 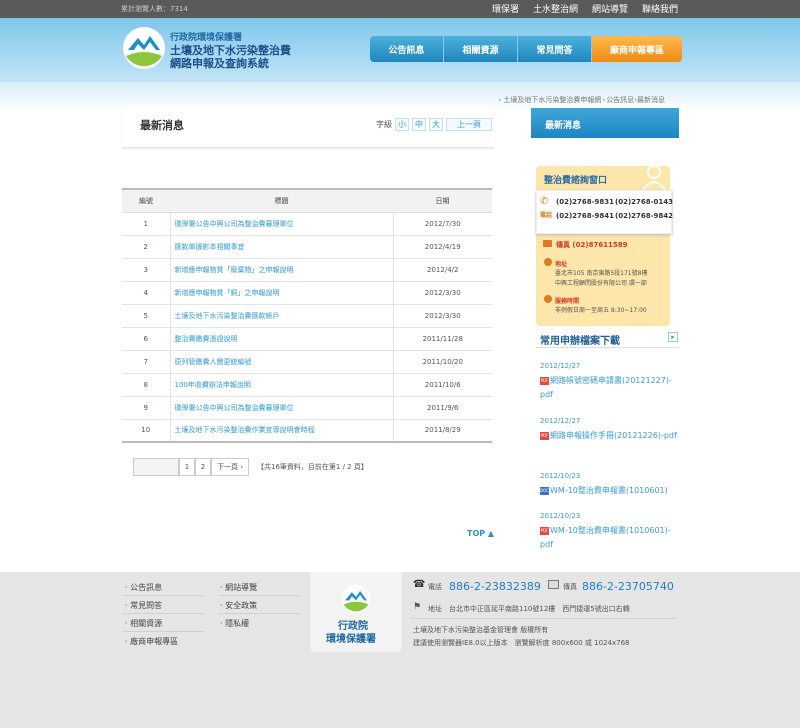 I want to click on row-date: 2012/4/19, so click(x=442, y=247).